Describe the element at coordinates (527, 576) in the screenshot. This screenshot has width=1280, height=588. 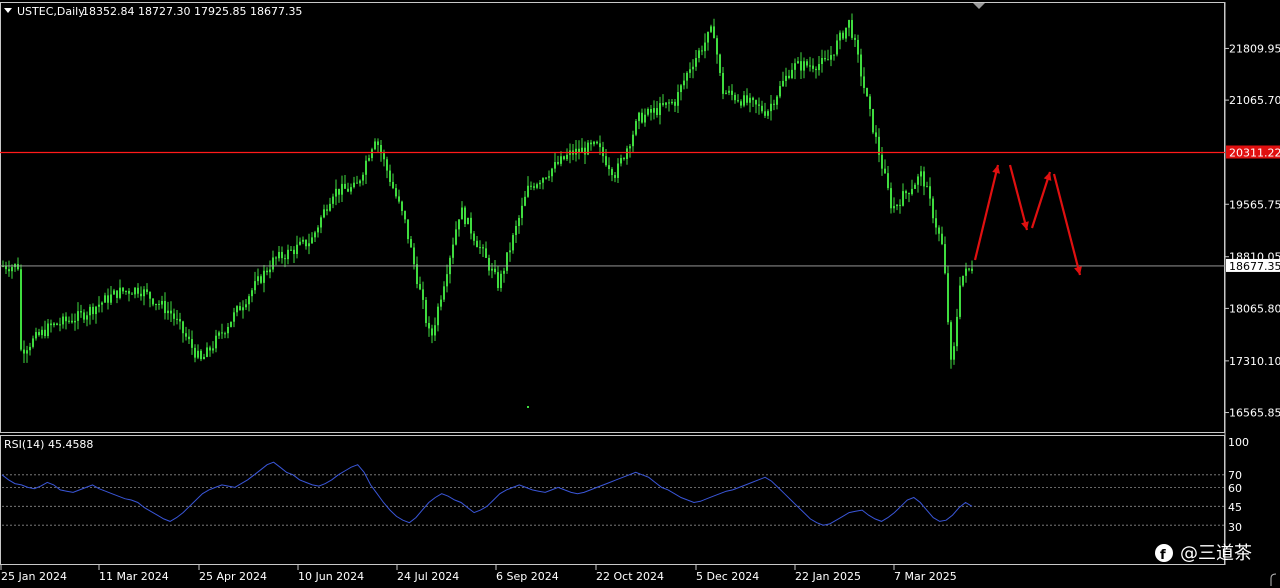
I see `time-tick-label: 6 Sep 2024` at that location.